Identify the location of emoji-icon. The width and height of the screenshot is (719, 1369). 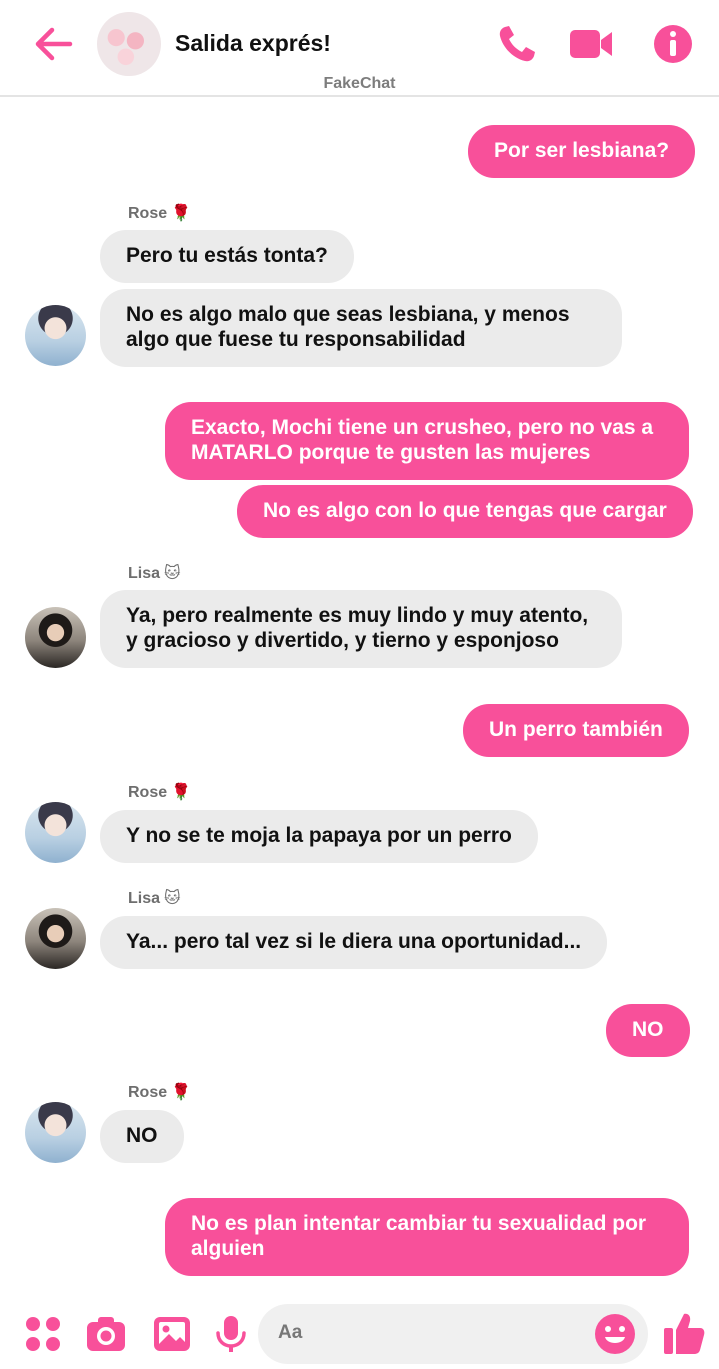
(615, 1334).